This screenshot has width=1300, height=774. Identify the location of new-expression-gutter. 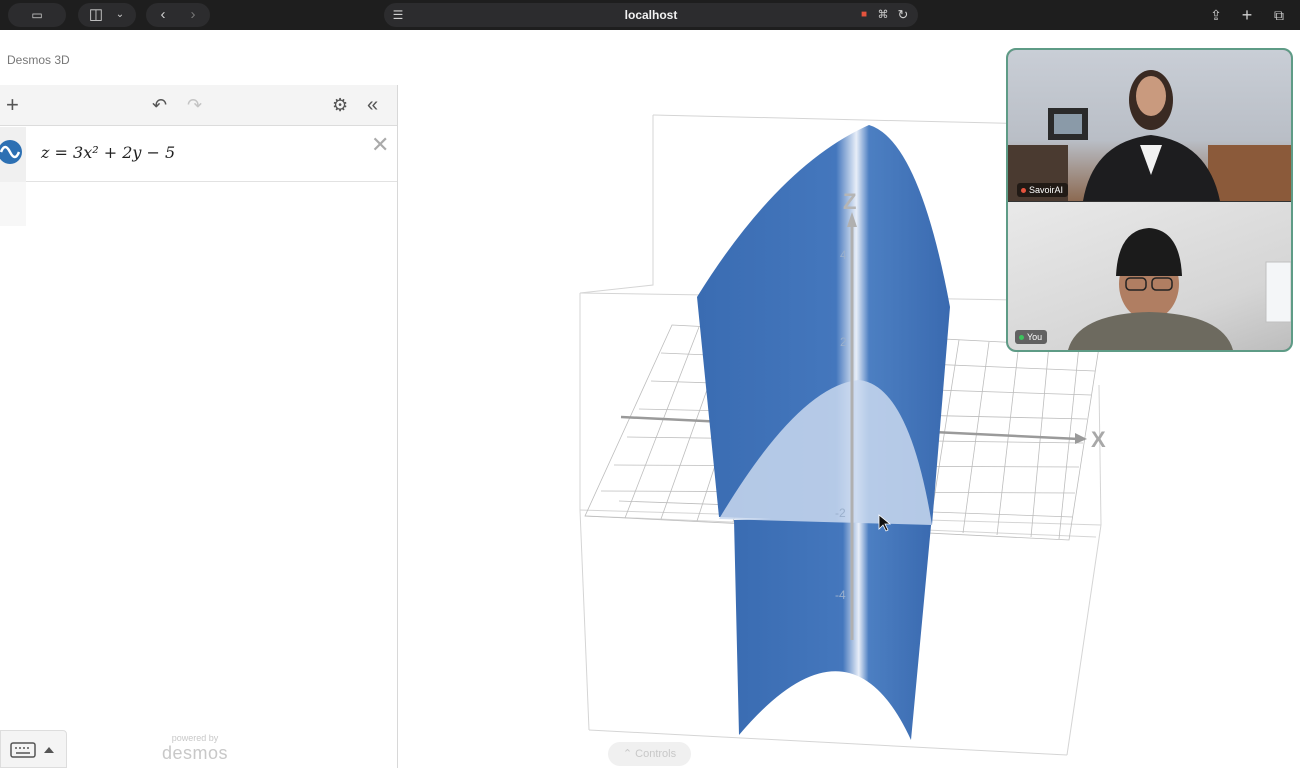
(13, 204).